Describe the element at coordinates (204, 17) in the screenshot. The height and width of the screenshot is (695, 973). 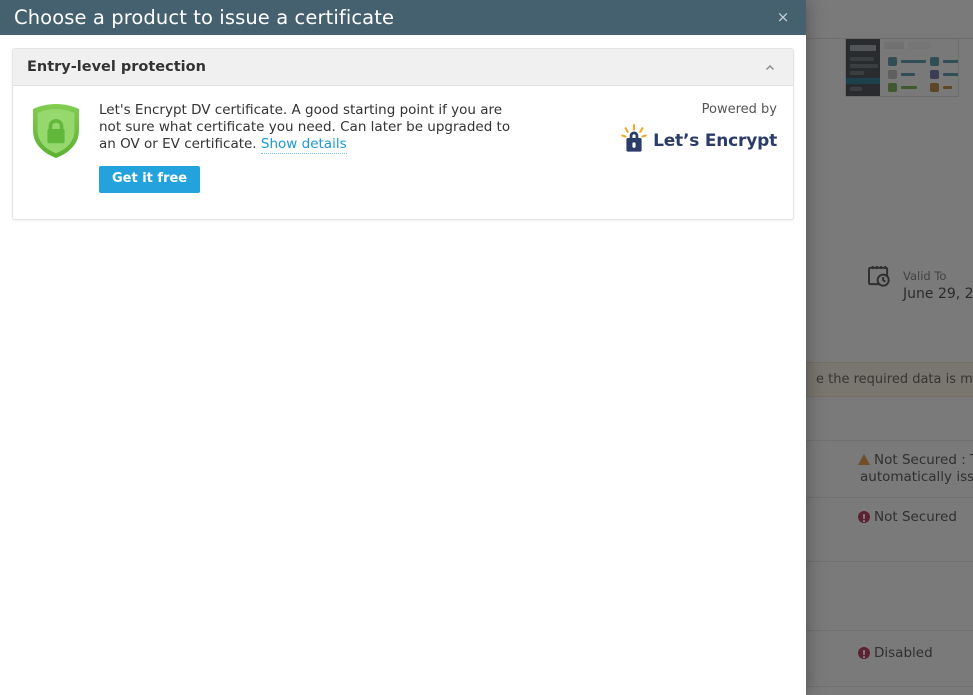
I see `modal-title: Choose a product to issue a certificate` at that location.